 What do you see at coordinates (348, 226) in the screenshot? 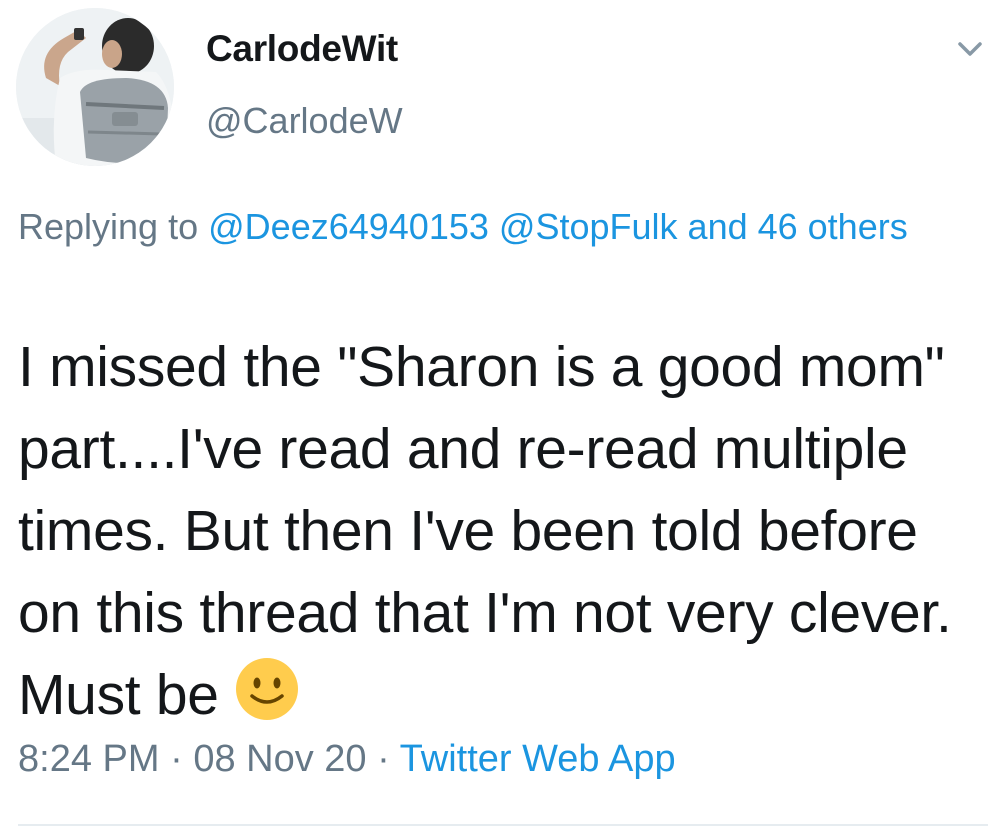
I see `mention-link-deez: @Deez64940153` at bounding box center [348, 226].